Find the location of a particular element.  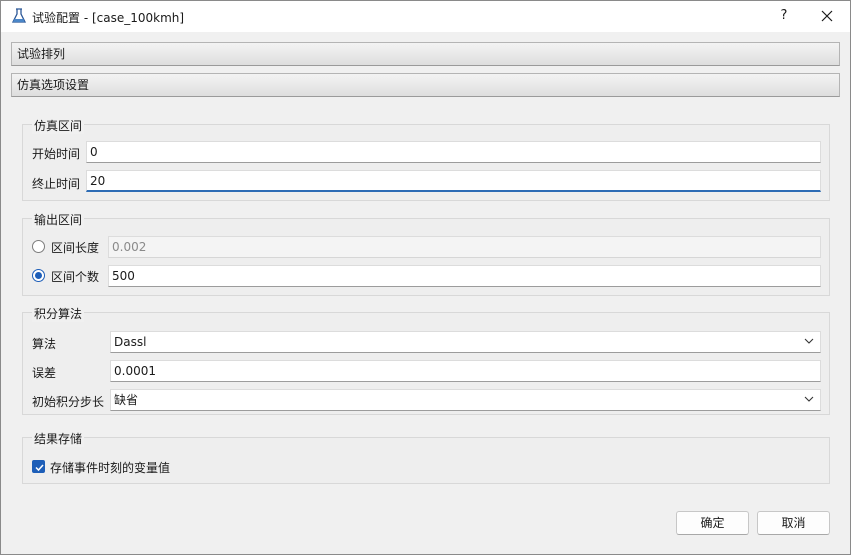

start-time-input: 0 is located at coordinates (453, 152).